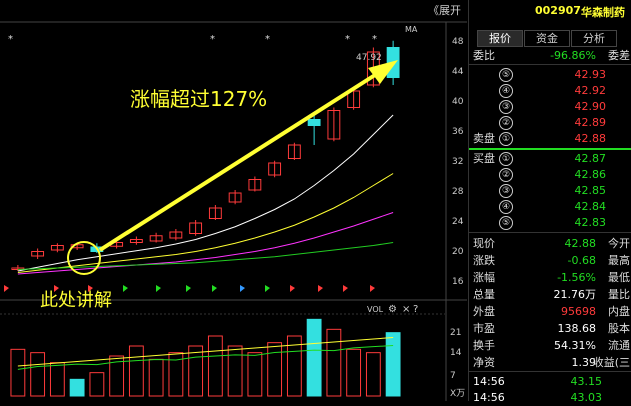  What do you see at coordinates (590, 106) in the screenshot?
I see `ask-price: 42.90` at bounding box center [590, 106].